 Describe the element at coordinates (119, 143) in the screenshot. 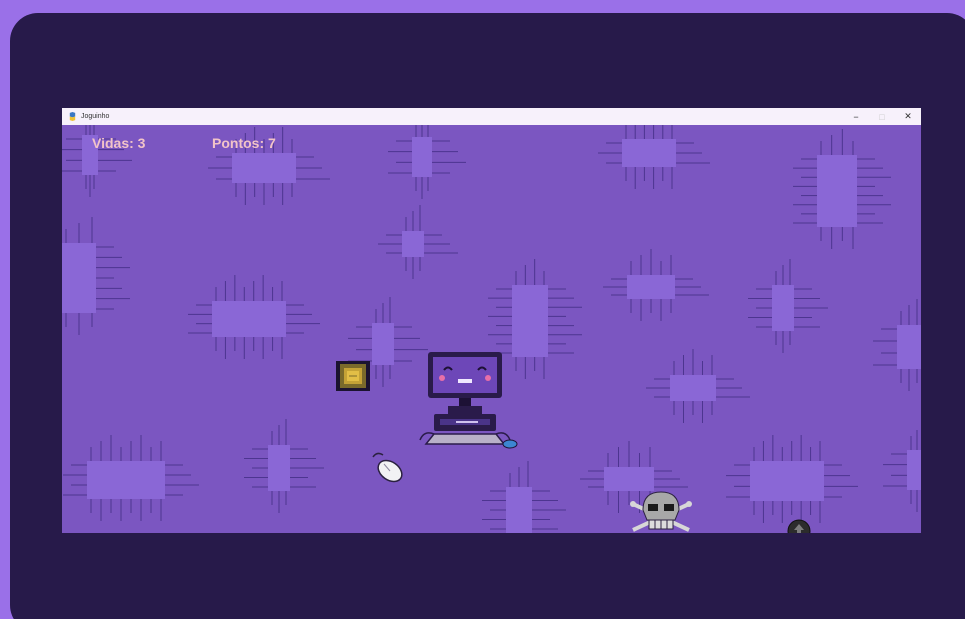

I see `lives-counter: Vidas: 3` at that location.